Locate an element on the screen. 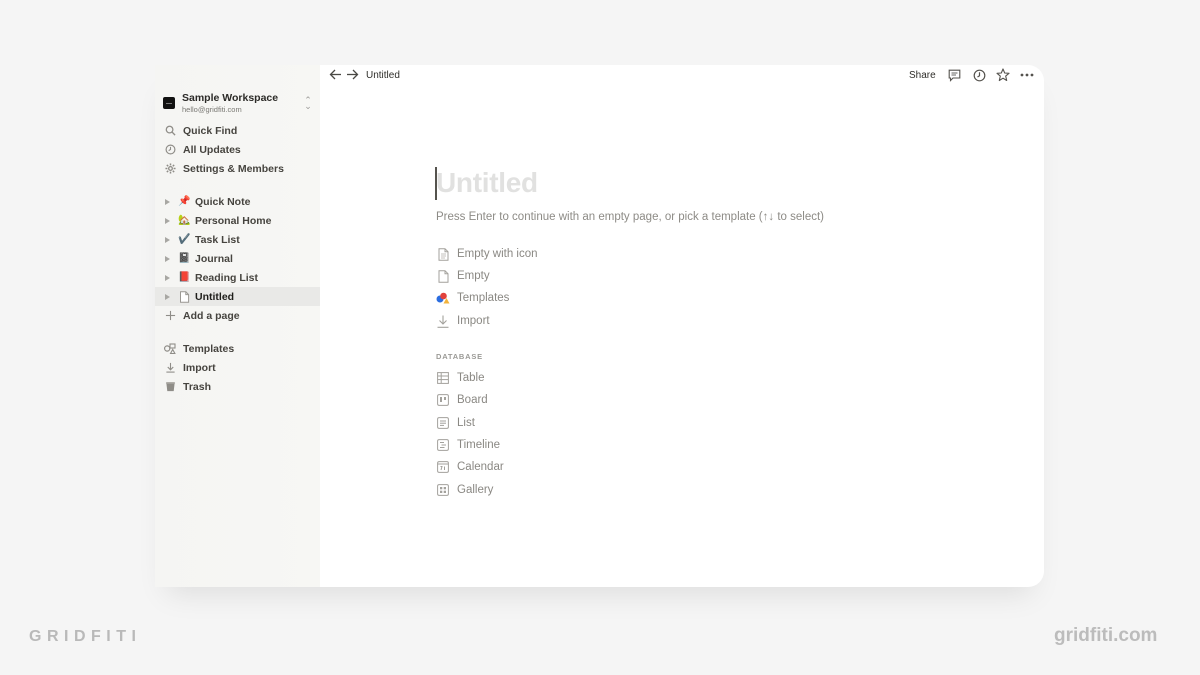 This screenshot has width=1200, height=675. database-option-table: Table is located at coordinates (460, 378).